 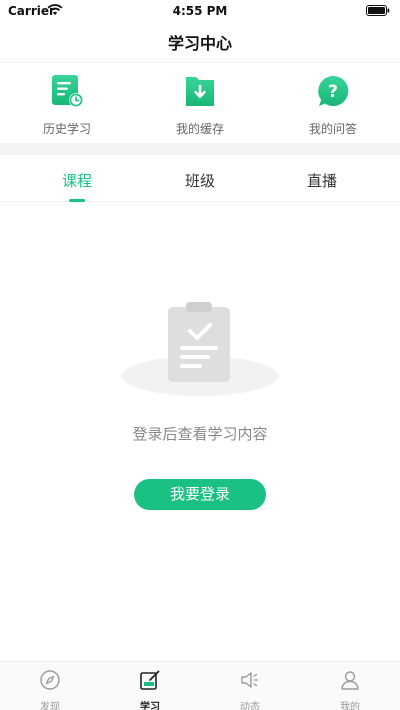 I want to click on question-bubble-icon: ?, so click(x=333, y=90).